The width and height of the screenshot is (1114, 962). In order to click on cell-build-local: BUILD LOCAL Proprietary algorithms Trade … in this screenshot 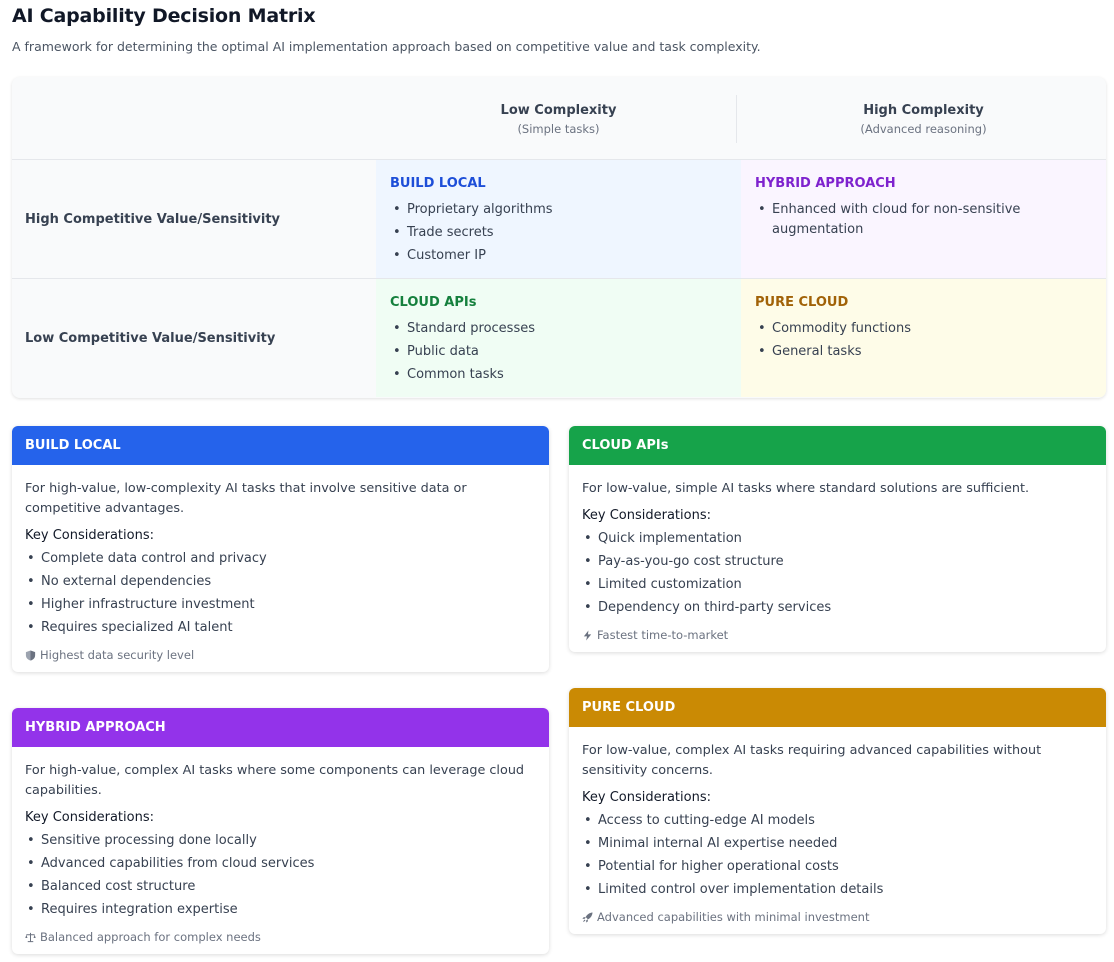, I will do `click(558, 218)`.